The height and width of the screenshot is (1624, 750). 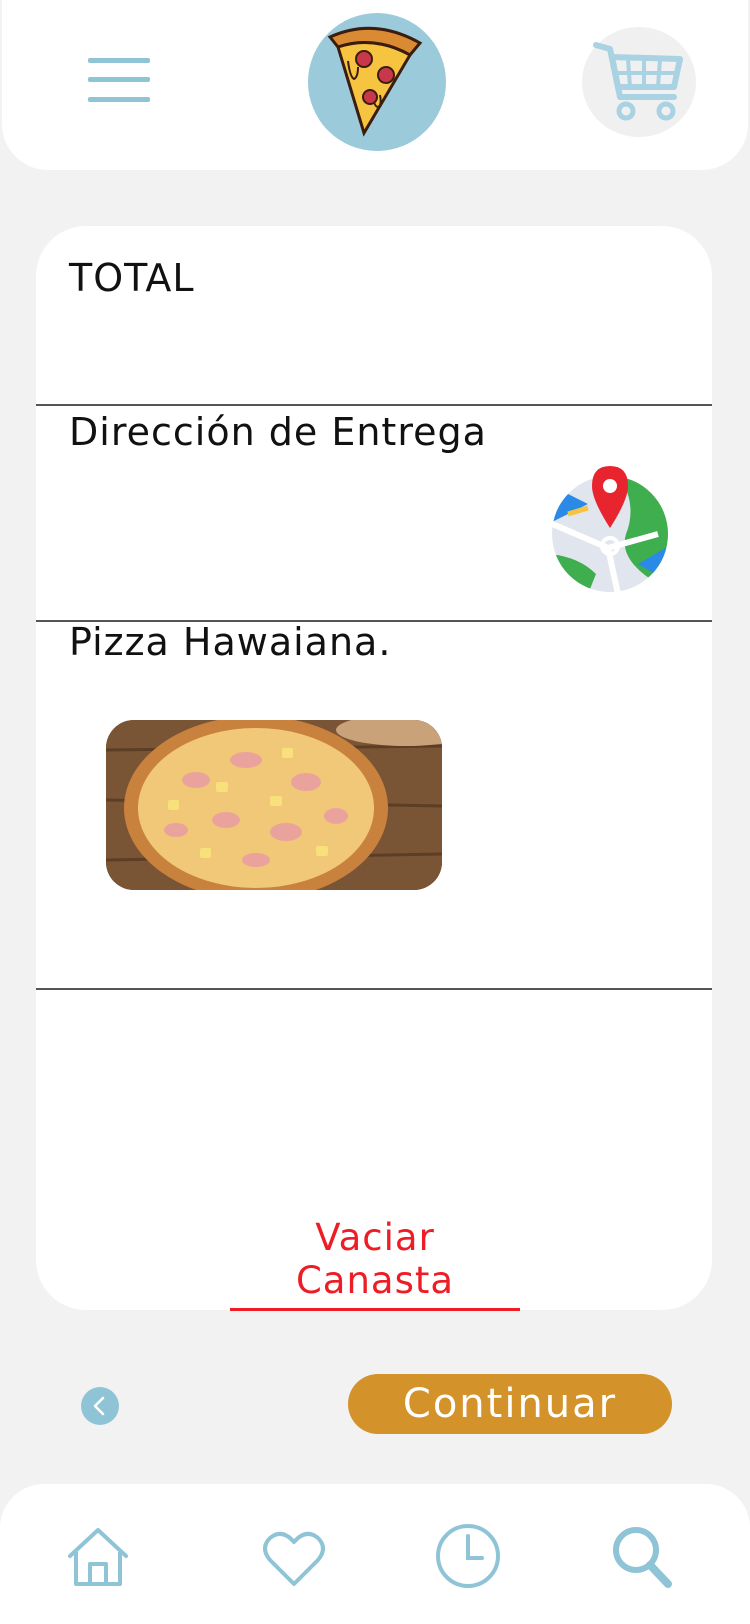 What do you see at coordinates (510, 1404) in the screenshot?
I see `continue-button: Continuar` at bounding box center [510, 1404].